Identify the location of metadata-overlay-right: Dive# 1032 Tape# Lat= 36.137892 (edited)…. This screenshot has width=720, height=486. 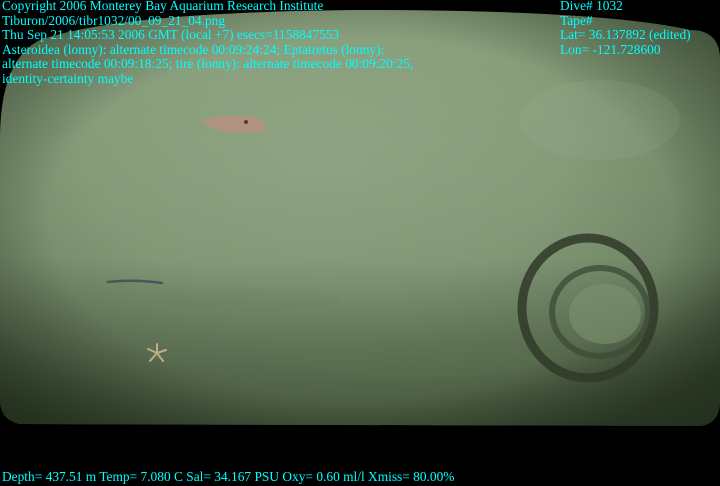
(625, 28).